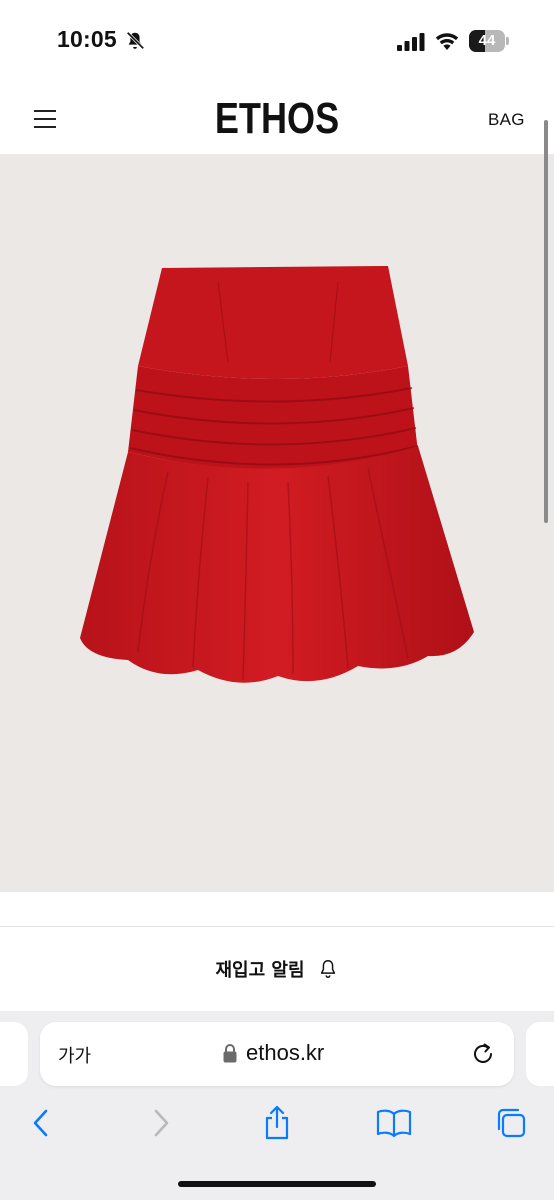 The height and width of the screenshot is (1200, 554). I want to click on bookmarks-icon, so click(394, 1123).